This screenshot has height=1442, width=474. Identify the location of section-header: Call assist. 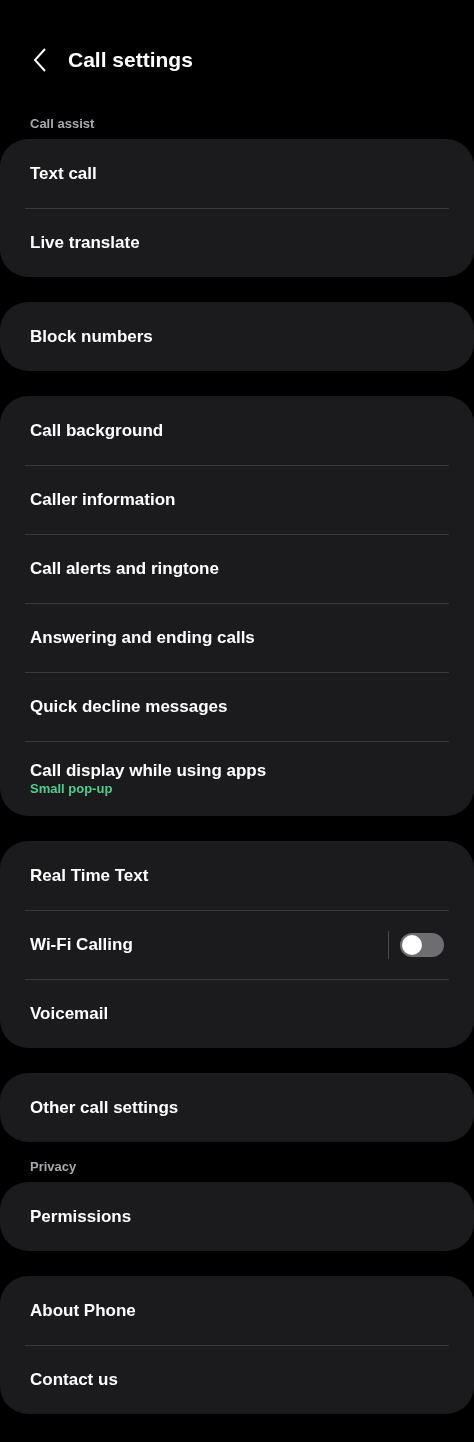
(62, 124).